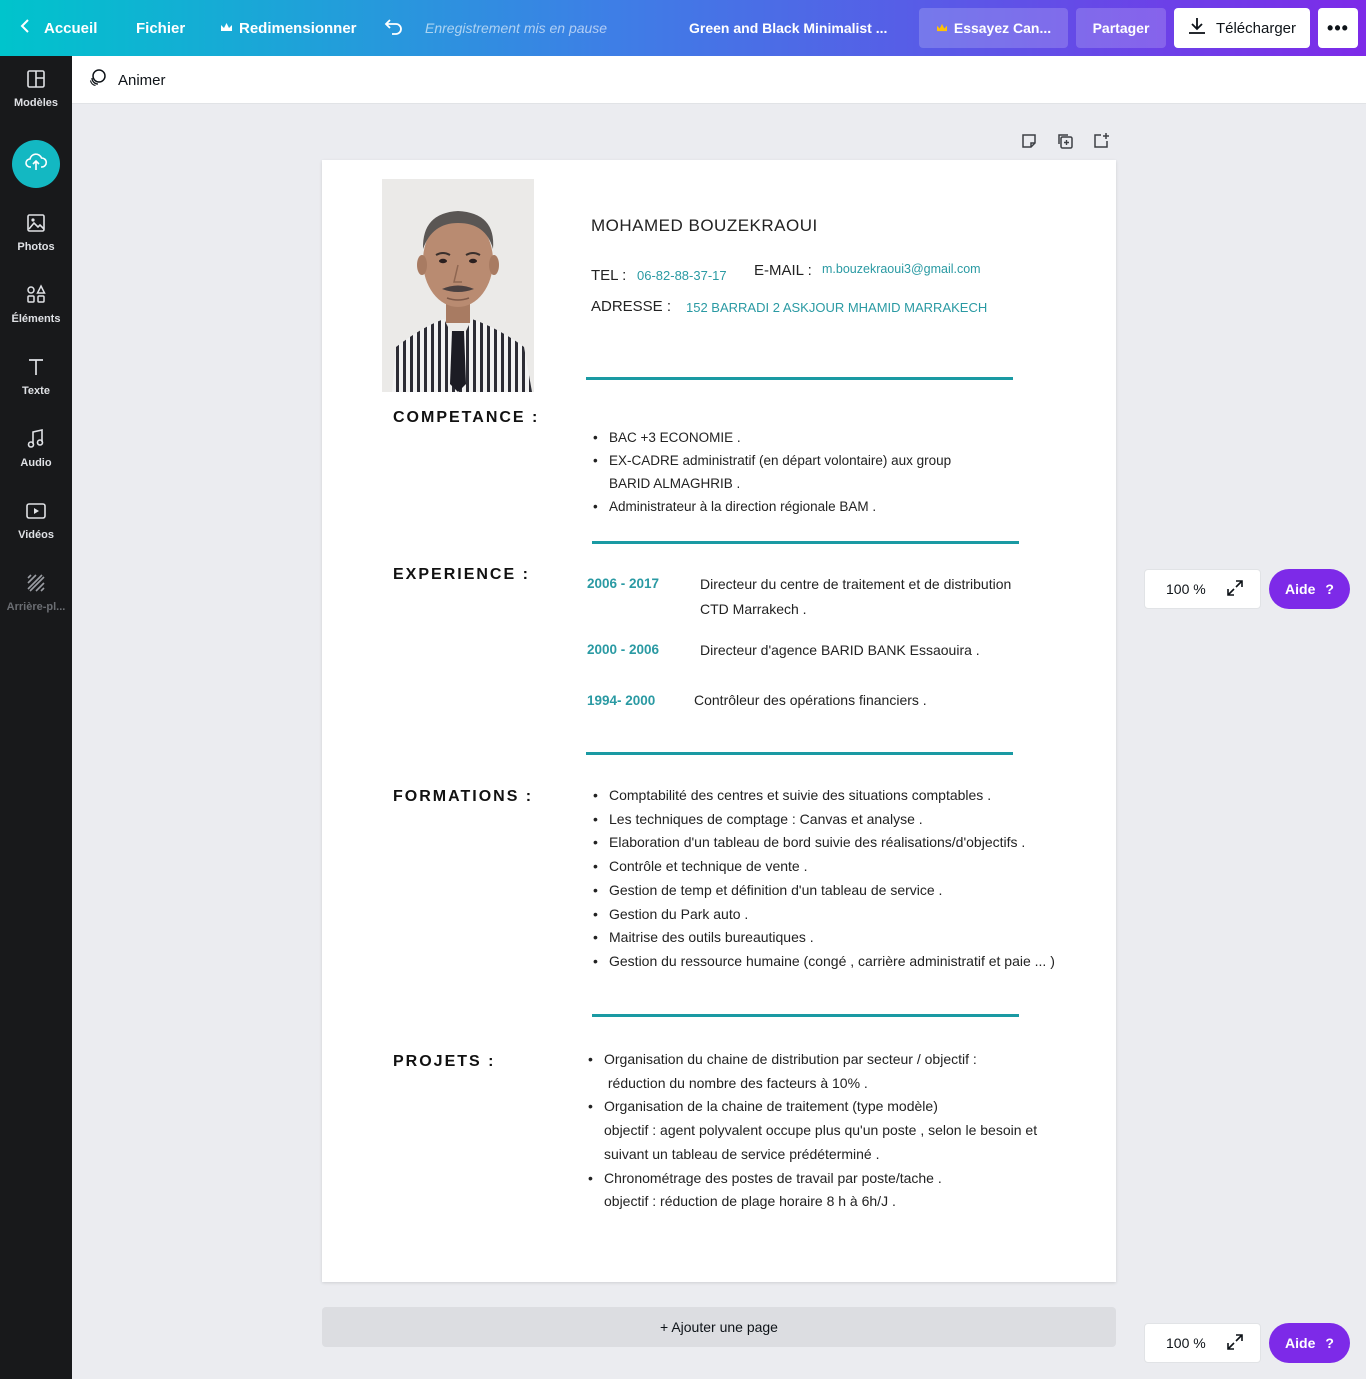  I want to click on help-label: Aide, so click(1300, 589).